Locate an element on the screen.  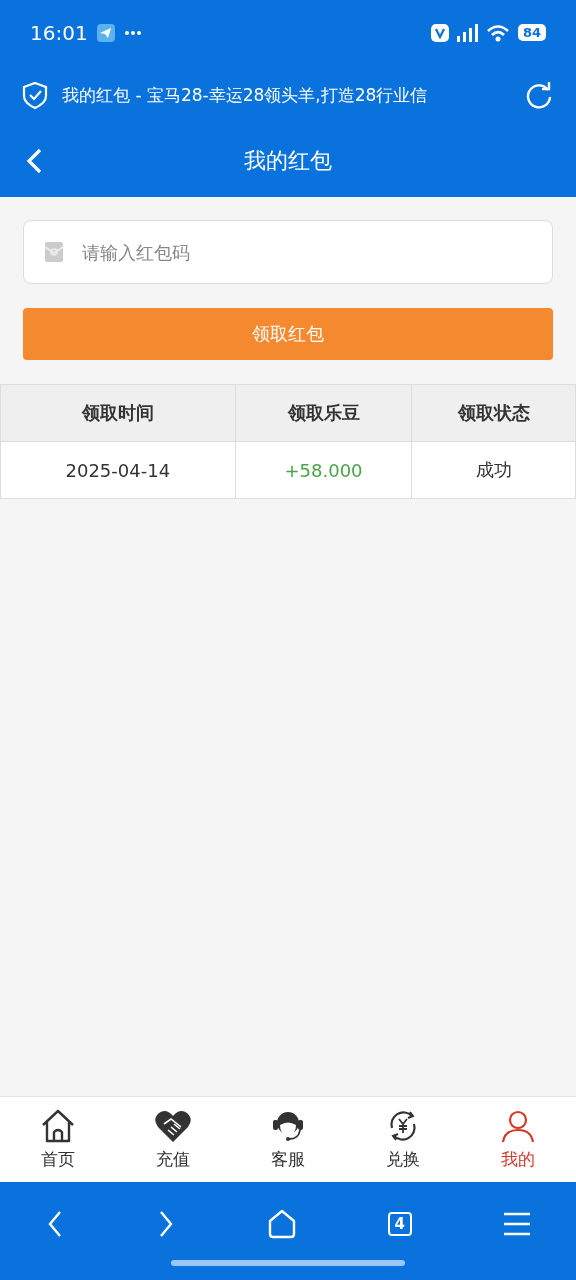
vpn-icon is located at coordinates (439, 32).